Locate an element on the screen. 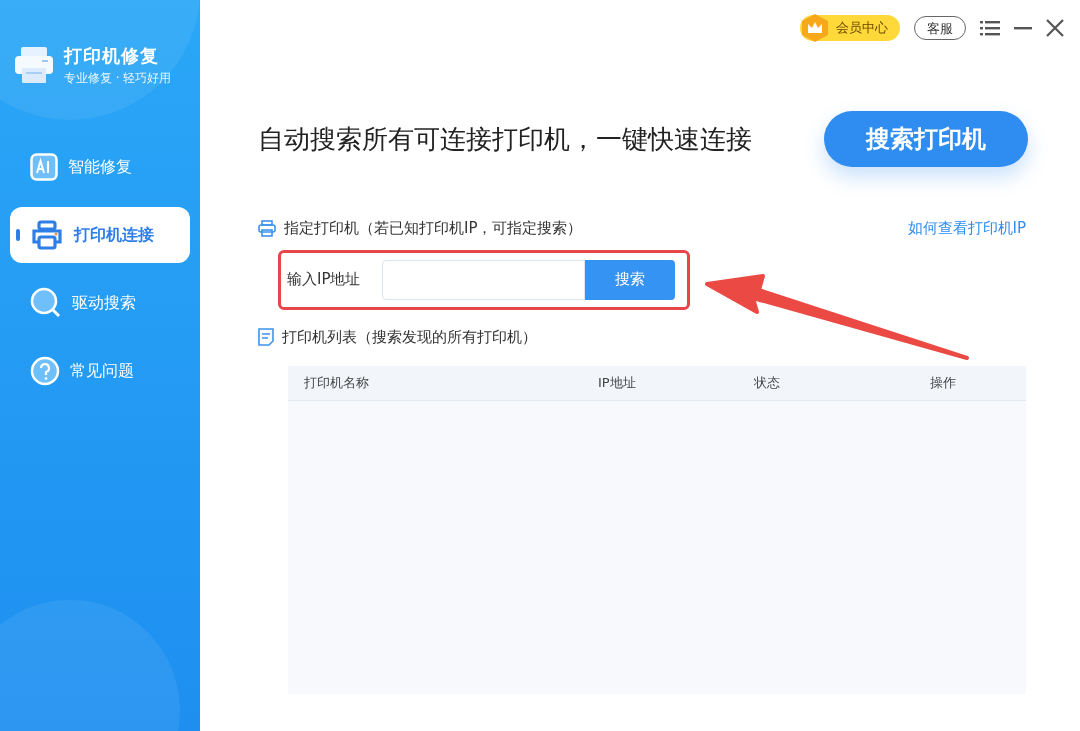 Image resolution: width=1080 pixels, height=731 pixels. section-title: 打印机列表（搜索发现的所有打印机） is located at coordinates (409, 337).